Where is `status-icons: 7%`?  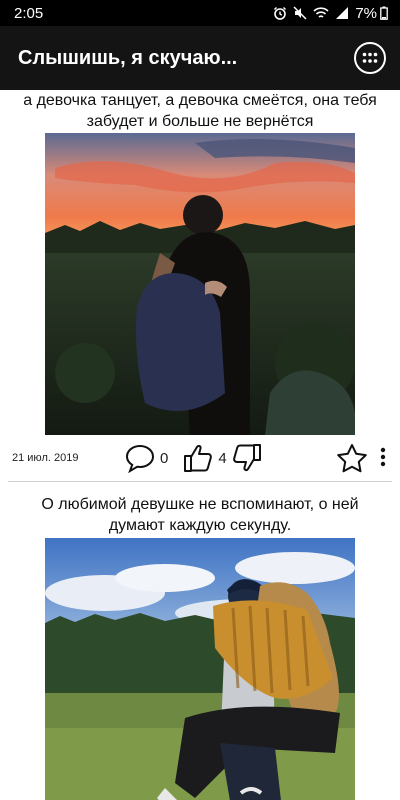 status-icons: 7% is located at coordinates (330, 13).